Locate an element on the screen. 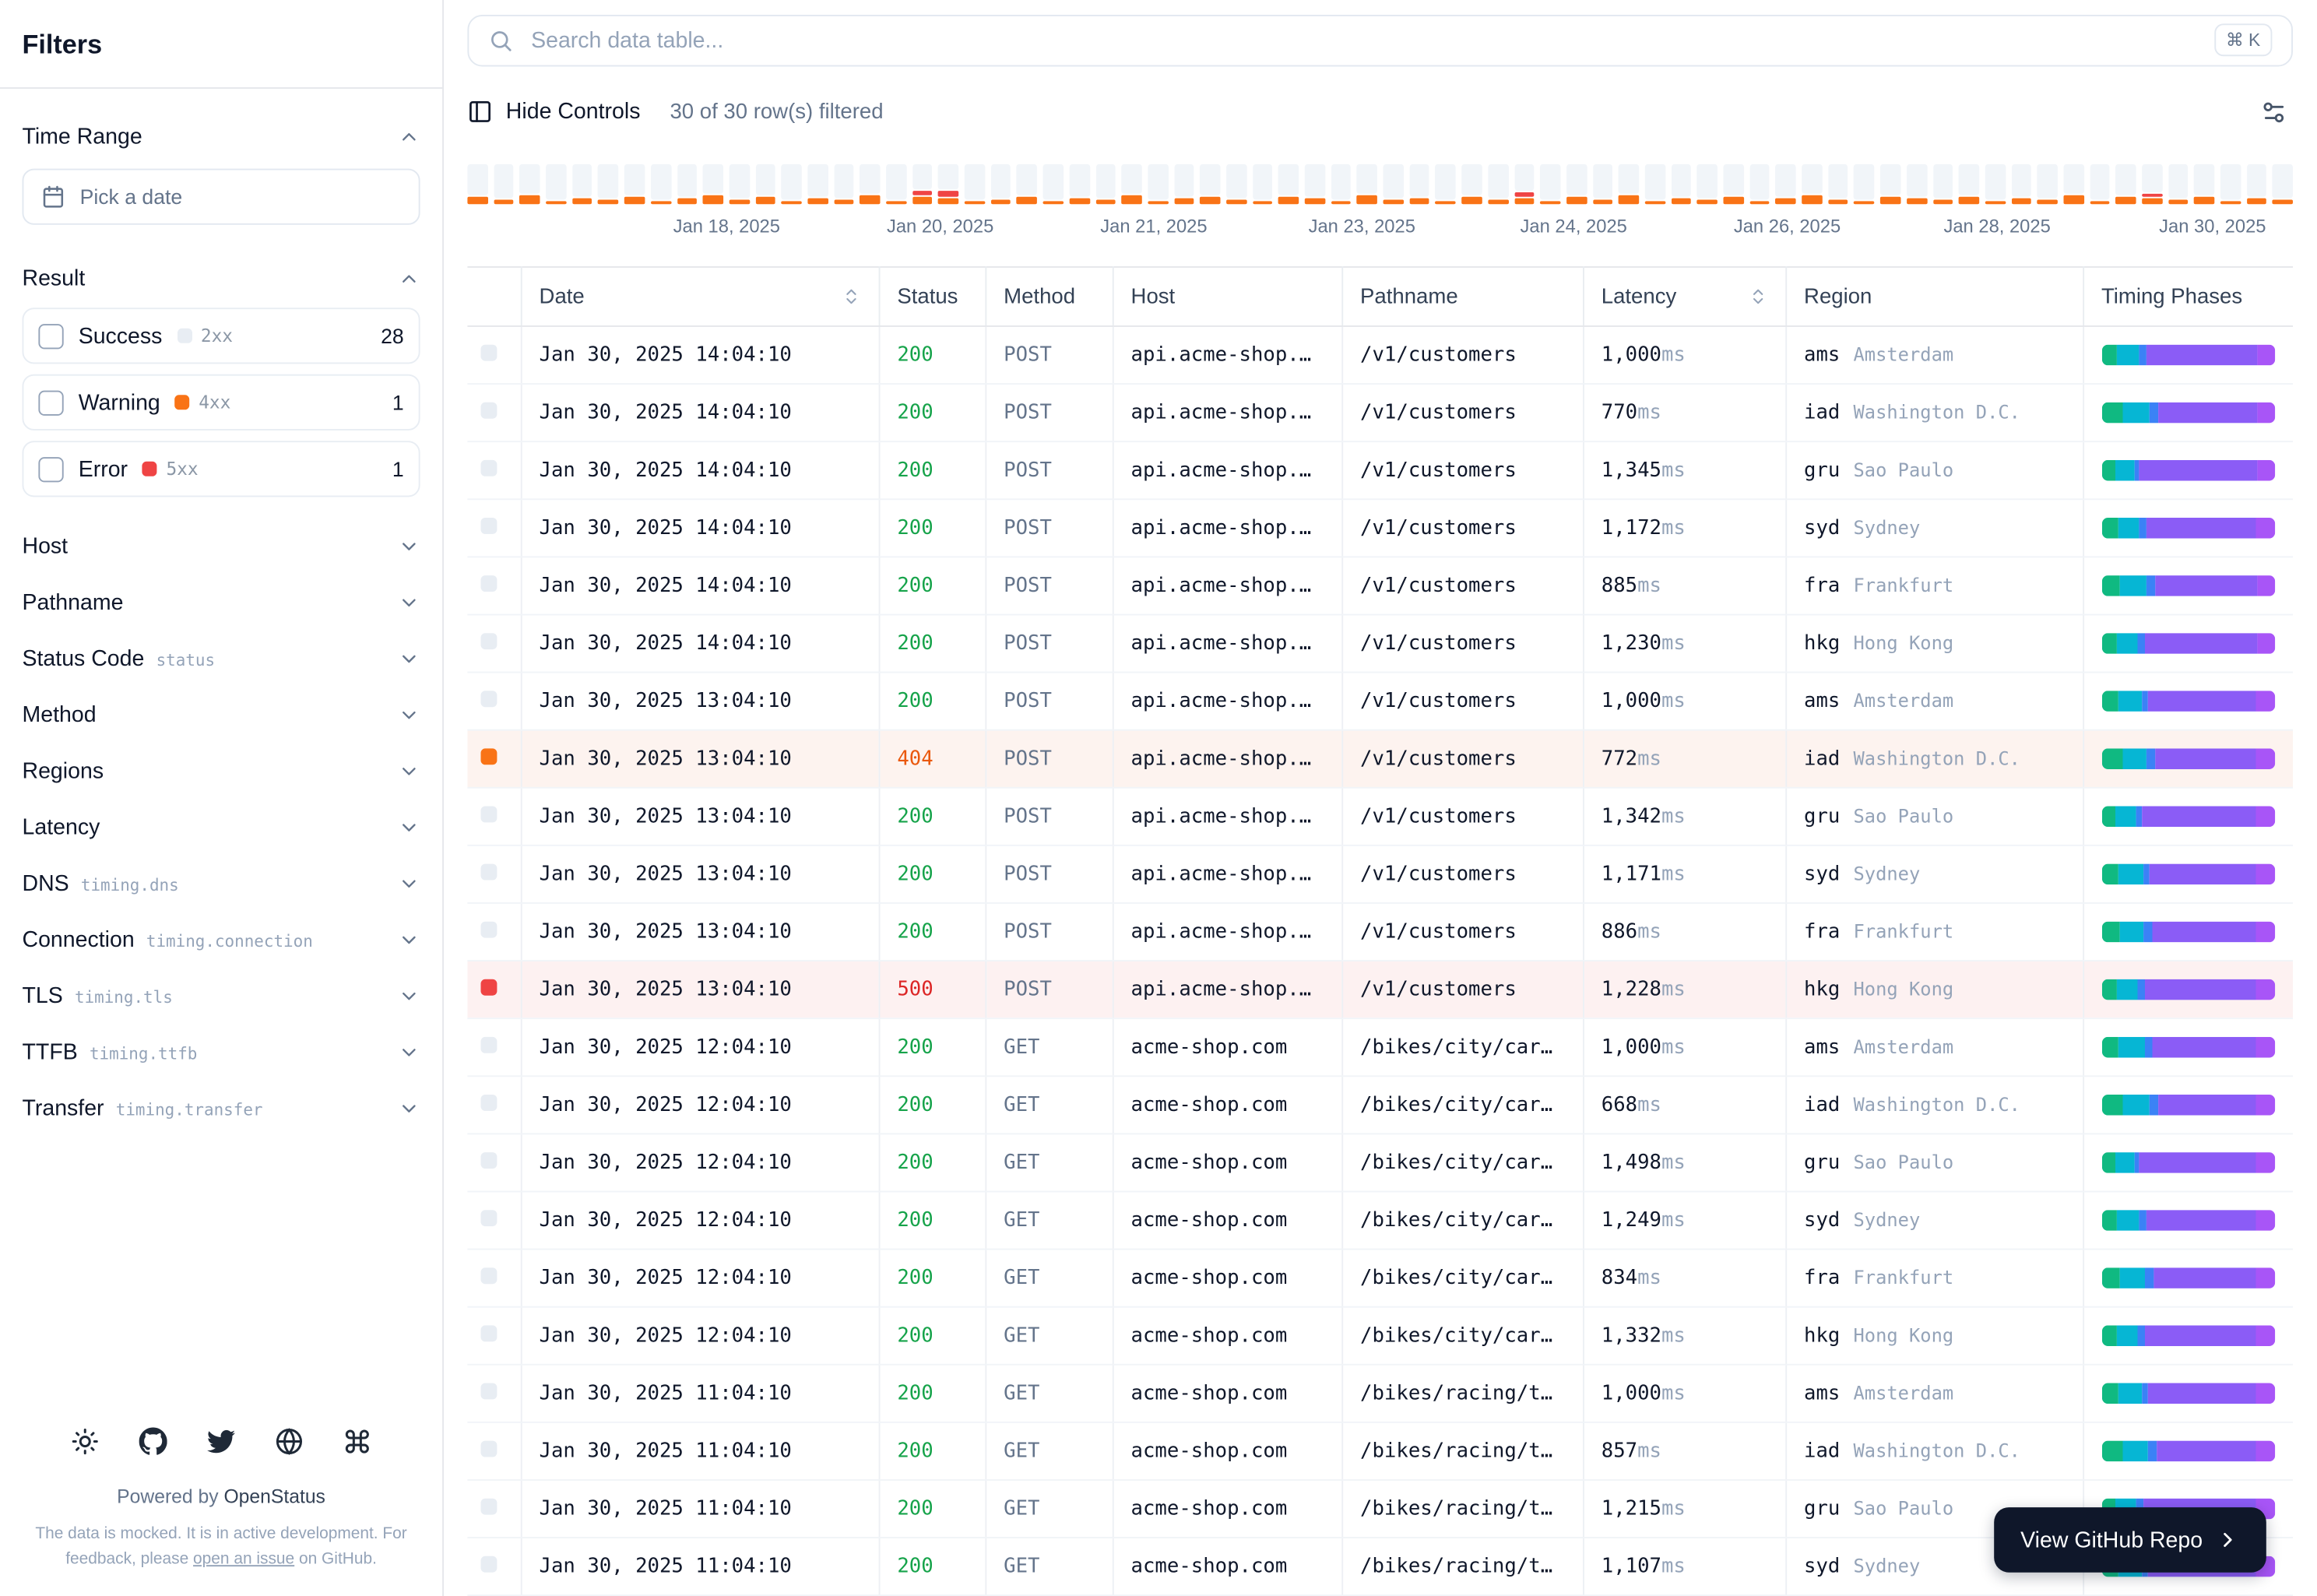  theme-toggle-sun-icon is located at coordinates (85, 1441).